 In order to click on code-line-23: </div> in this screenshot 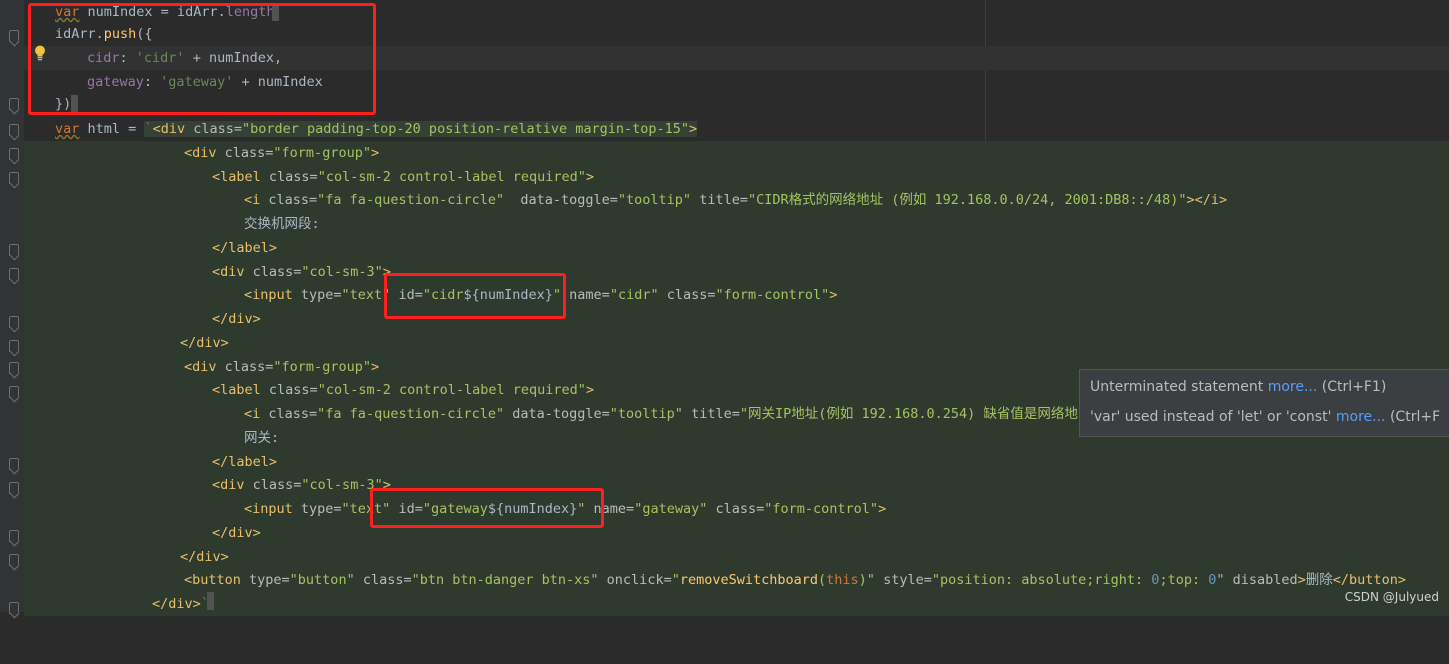, I will do `click(736, 533)`.